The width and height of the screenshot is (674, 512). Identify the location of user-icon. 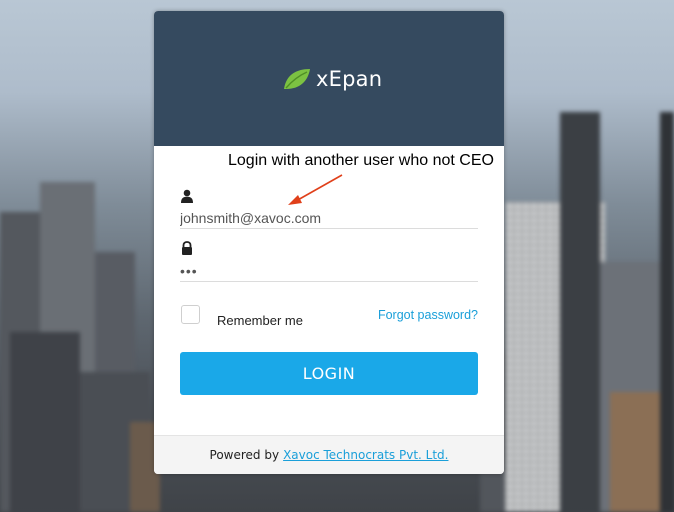
(187, 196).